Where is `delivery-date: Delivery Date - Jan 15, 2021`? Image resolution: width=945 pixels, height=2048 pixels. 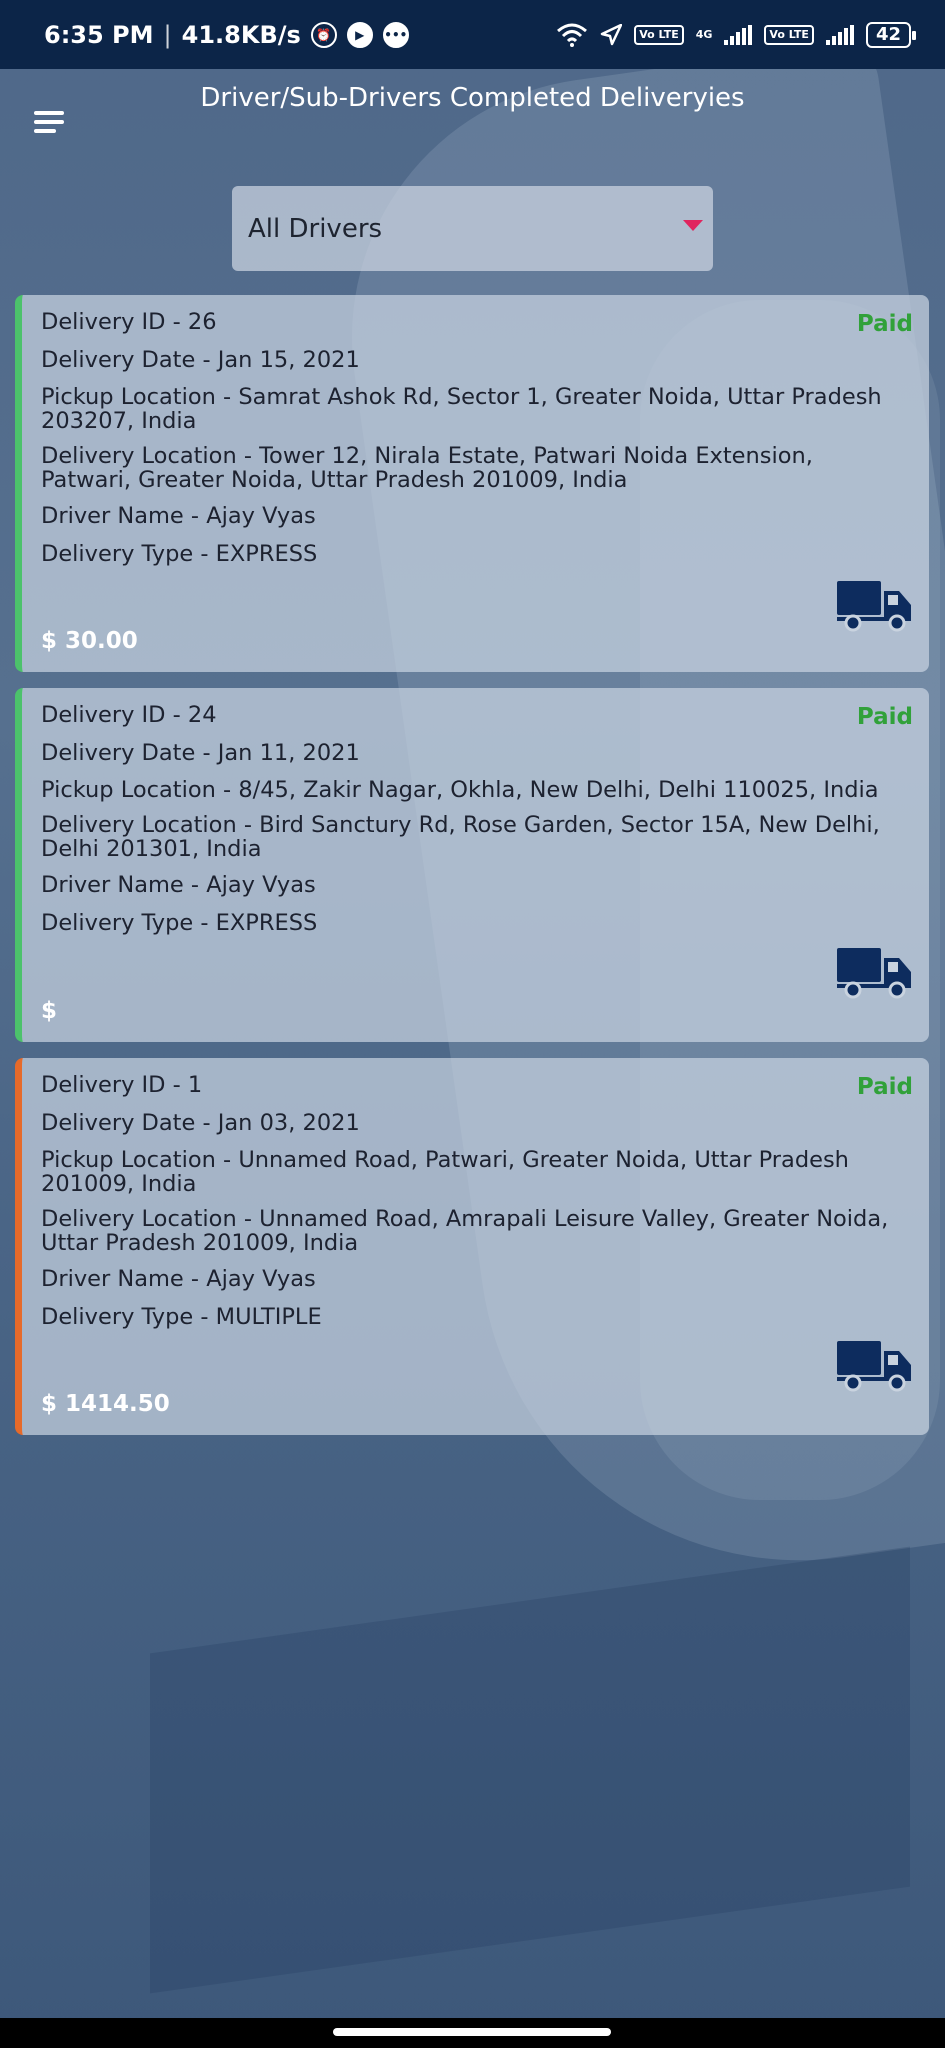
delivery-date: Delivery Date - Jan 15, 2021 is located at coordinates (200, 360).